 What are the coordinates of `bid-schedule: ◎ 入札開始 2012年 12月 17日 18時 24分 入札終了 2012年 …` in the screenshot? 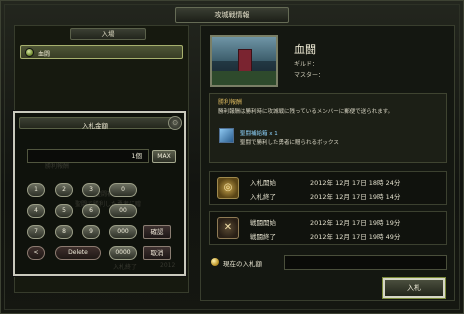 It's located at (328, 188).